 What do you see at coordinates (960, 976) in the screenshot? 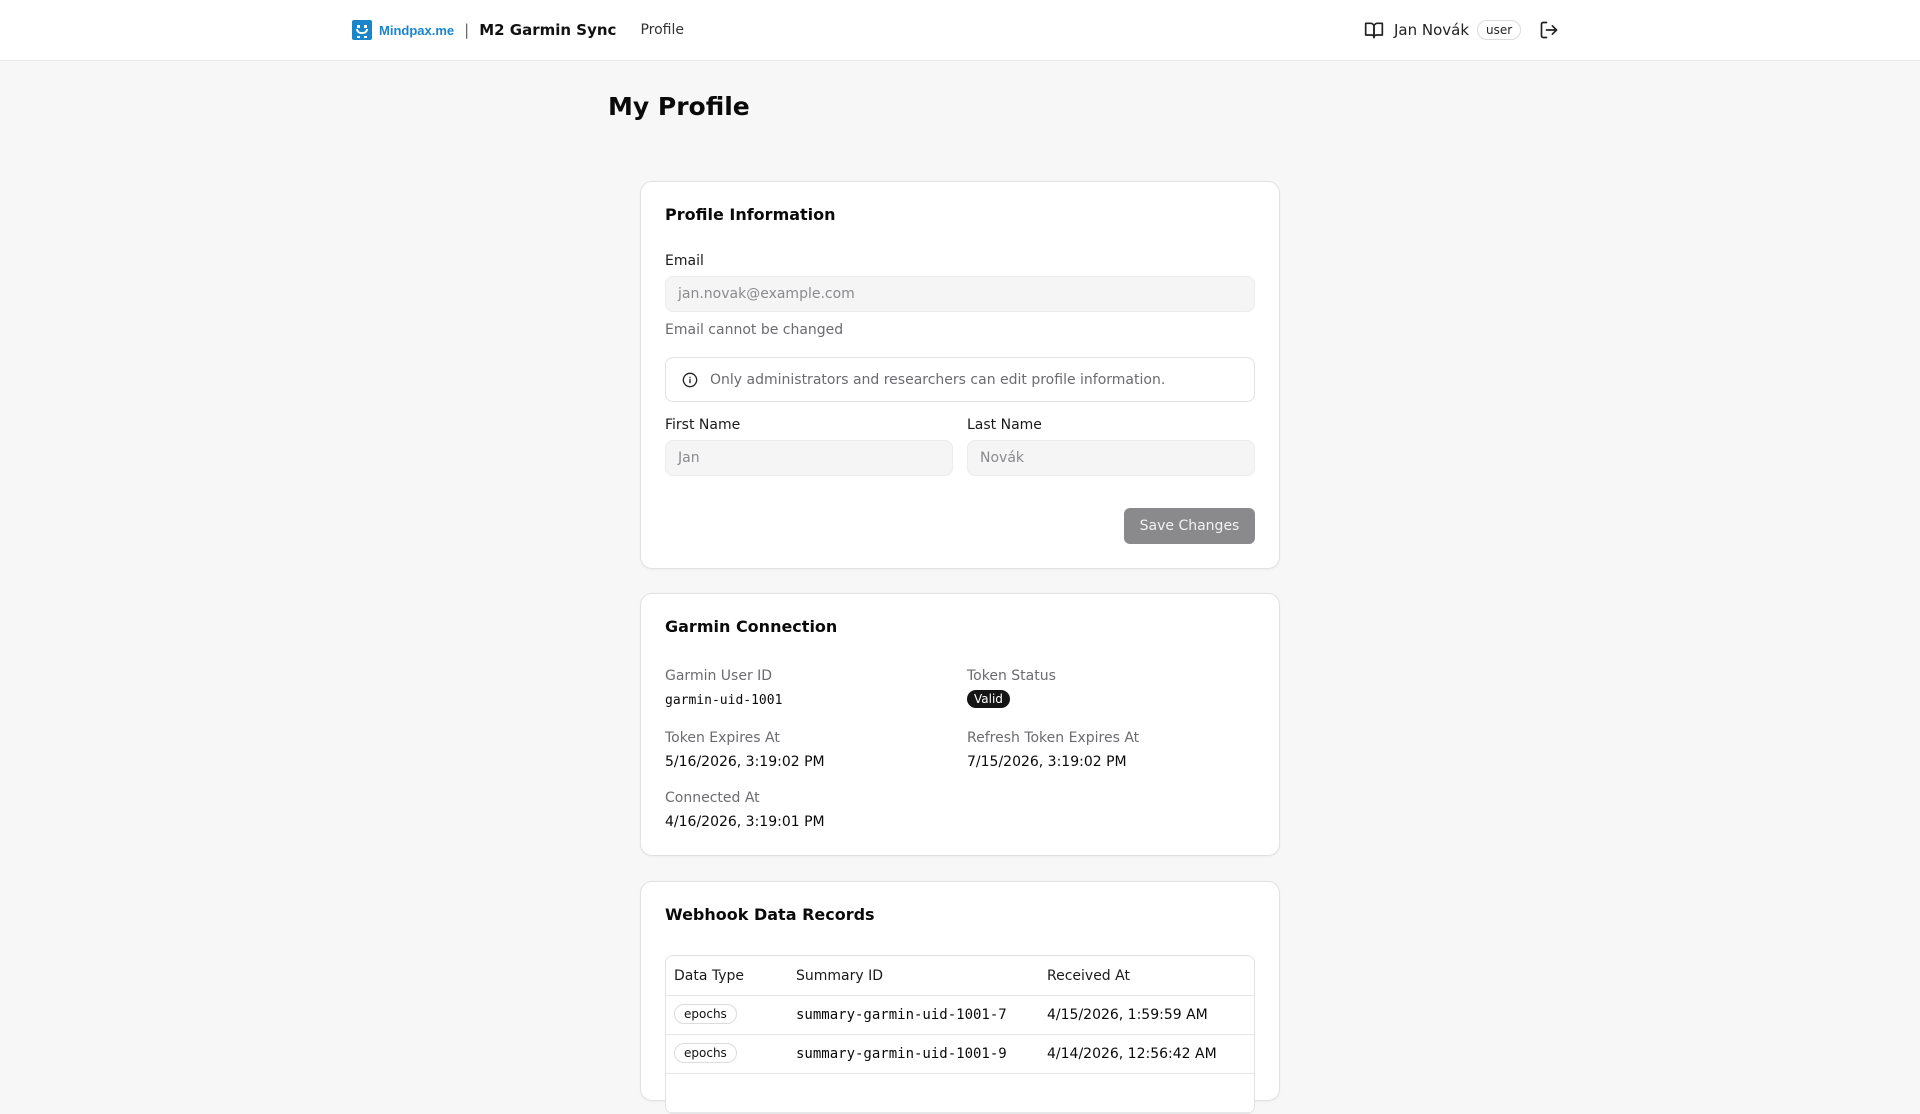
I see `table-header-row: Data Type Summary ID Received At` at bounding box center [960, 976].